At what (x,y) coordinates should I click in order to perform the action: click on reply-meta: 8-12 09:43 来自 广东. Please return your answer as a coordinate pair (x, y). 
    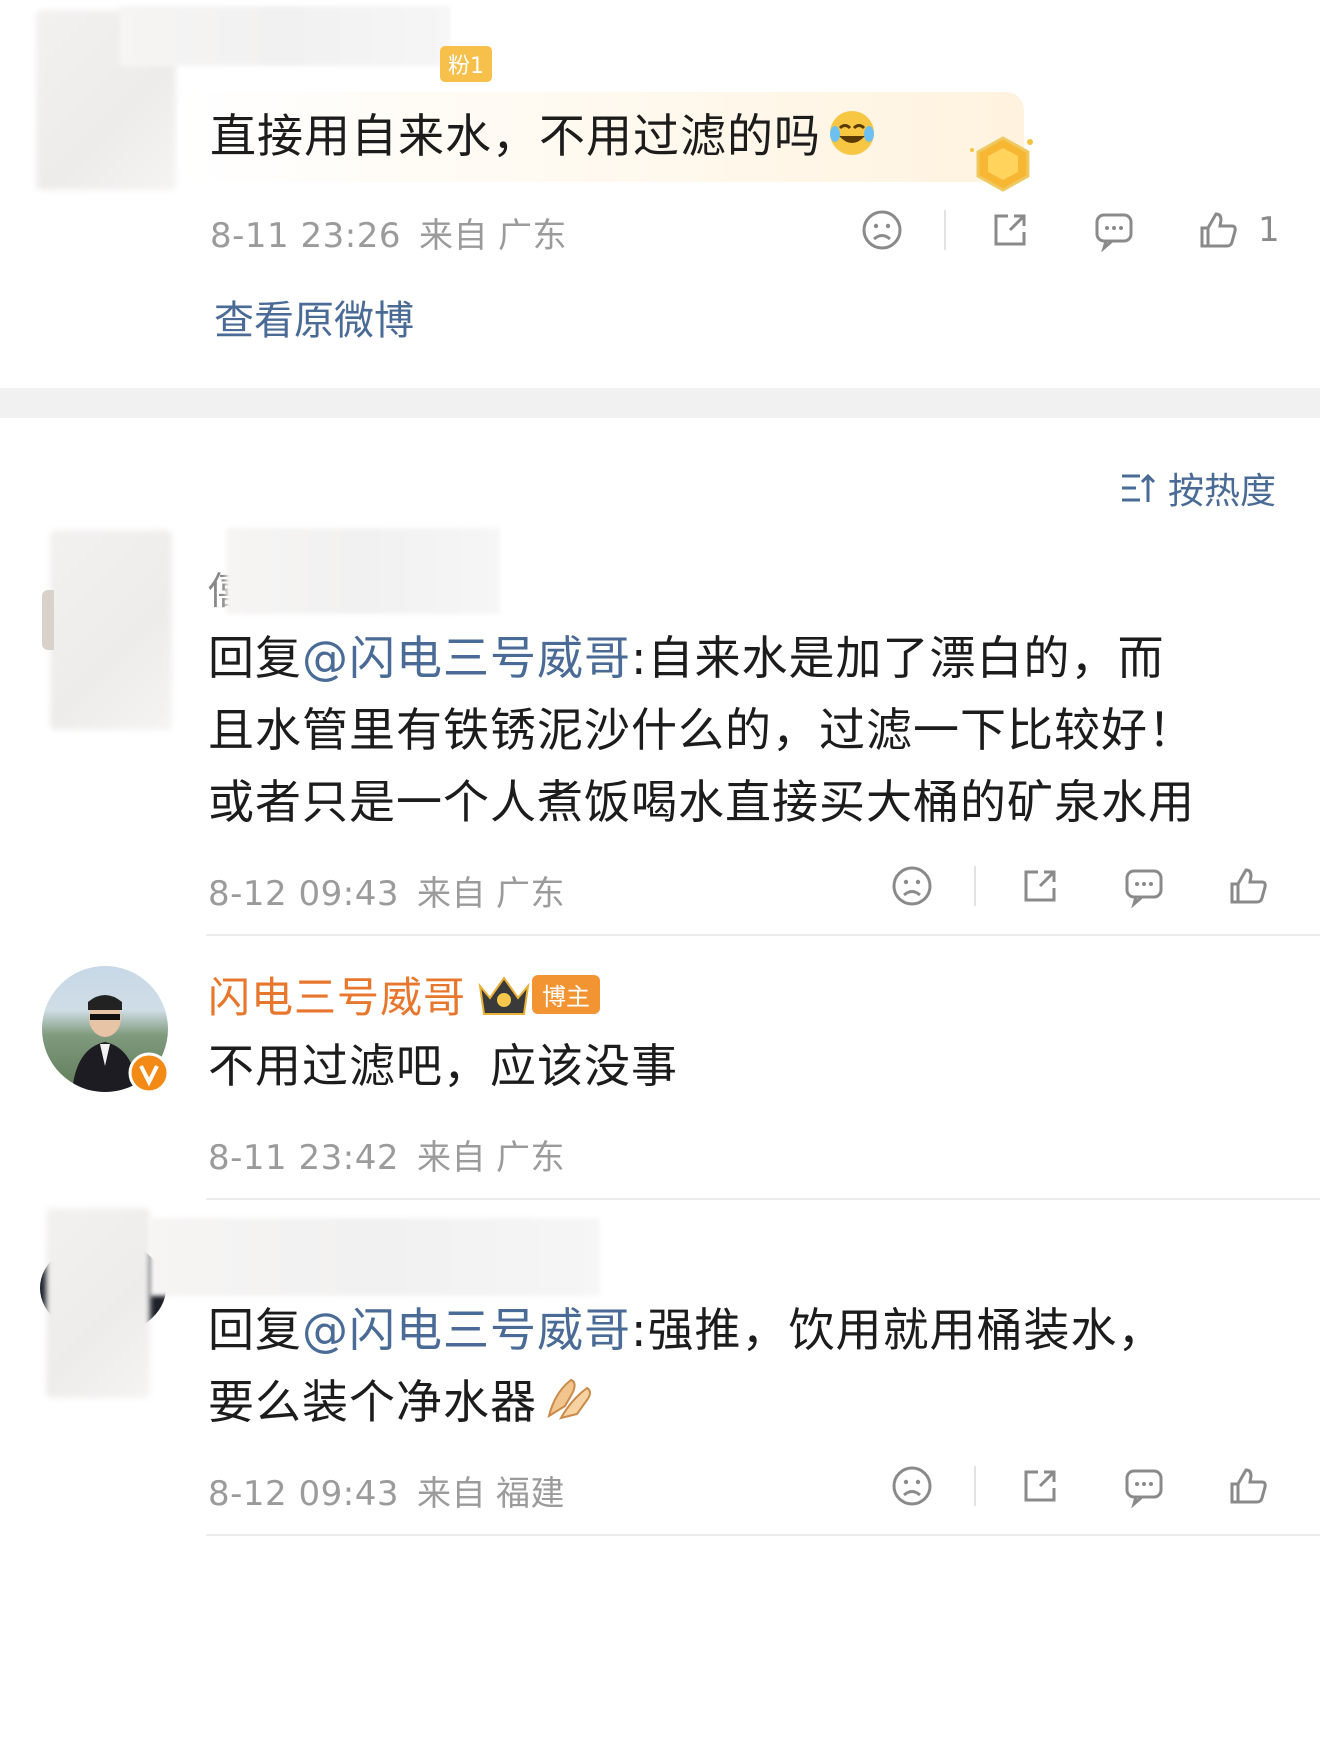
    Looking at the image, I should click on (386, 890).